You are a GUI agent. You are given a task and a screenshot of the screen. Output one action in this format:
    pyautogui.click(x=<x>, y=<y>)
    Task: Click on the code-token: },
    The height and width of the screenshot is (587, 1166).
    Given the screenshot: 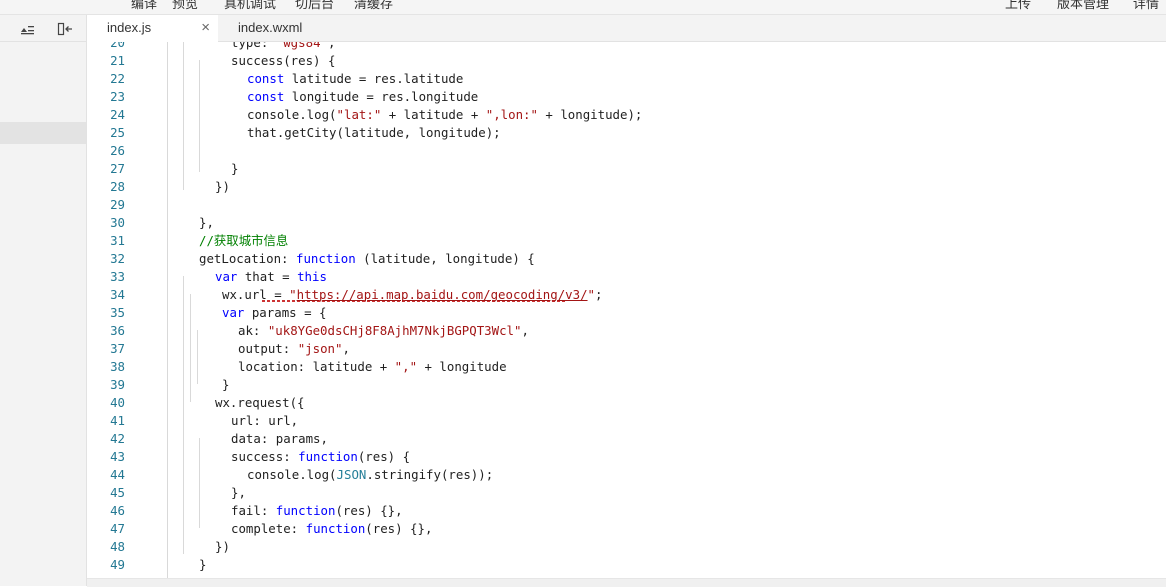 What is the action you would take?
    pyautogui.click(x=238, y=492)
    